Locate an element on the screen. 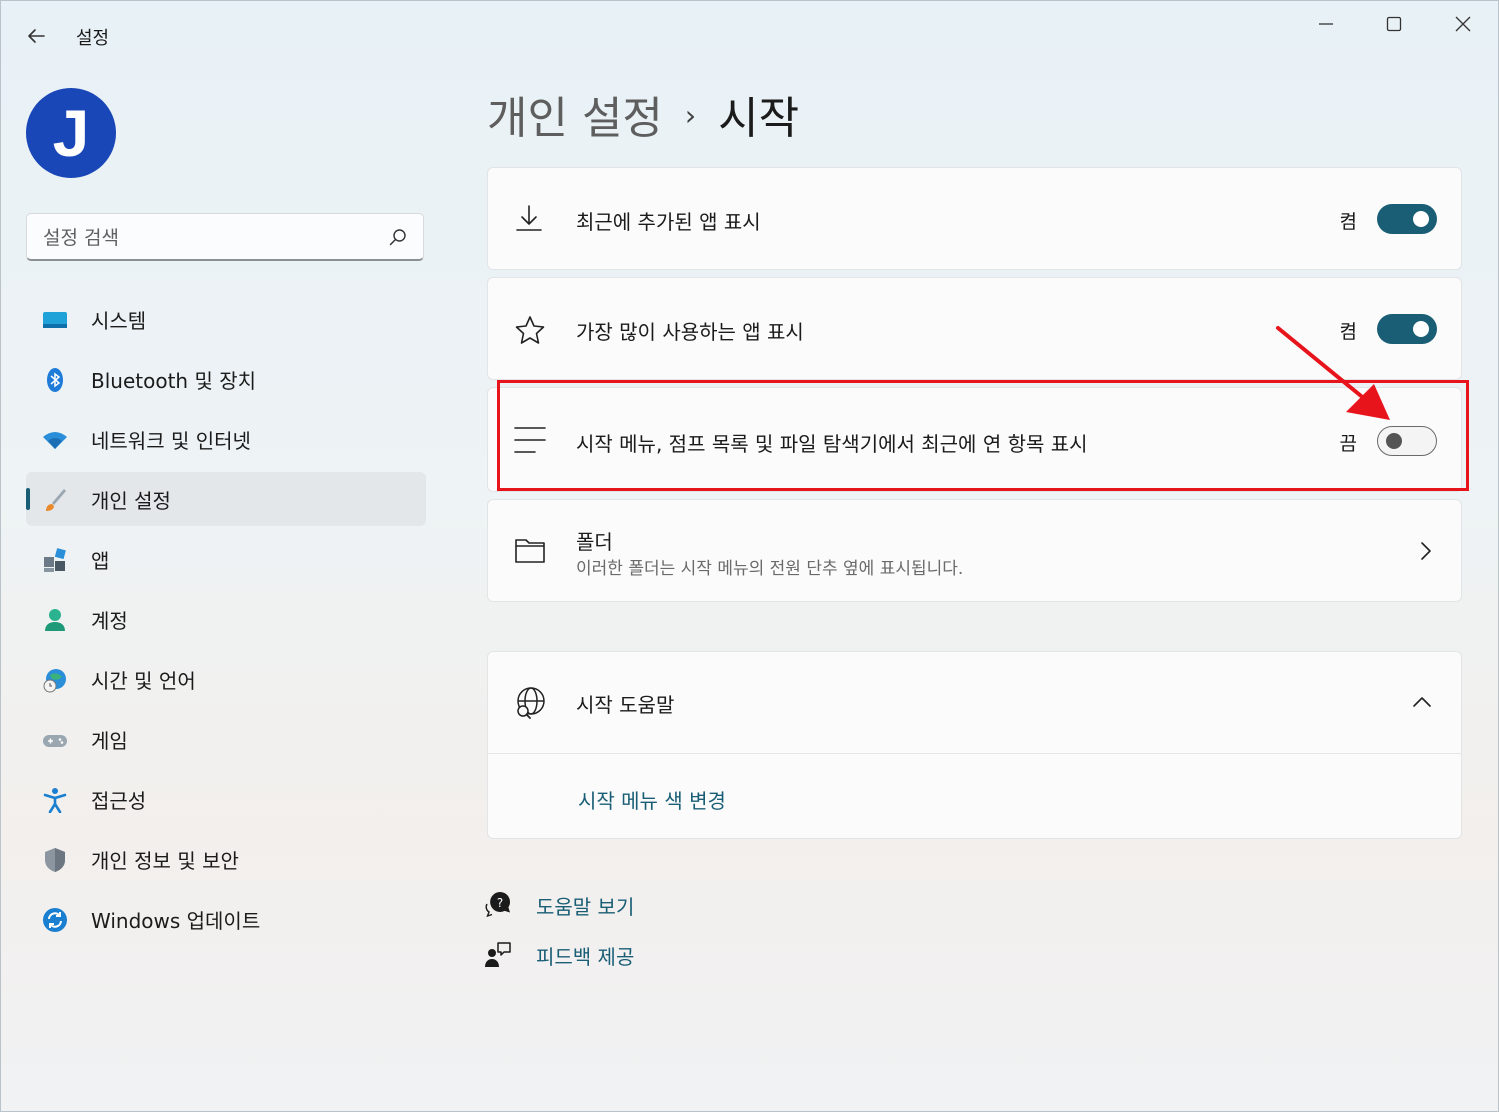 The width and height of the screenshot is (1499, 1112). page-title: 시작 is located at coordinates (759, 118).